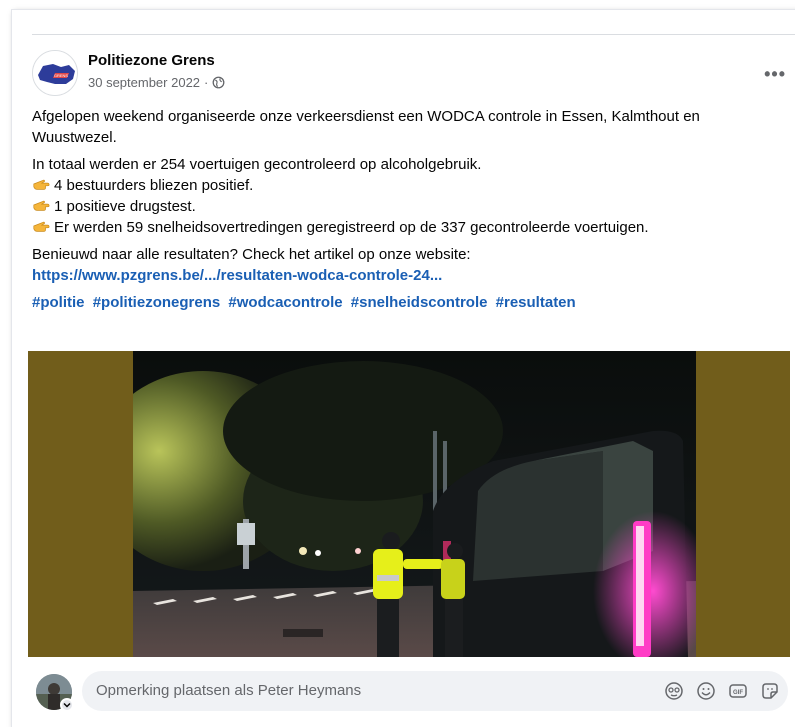 The height and width of the screenshot is (727, 795). I want to click on sticker-icon, so click(770, 691).